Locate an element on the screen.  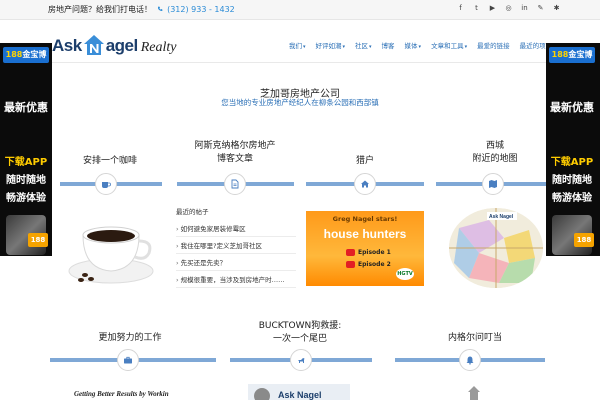
post-link: › 我住在哪里?定义芝加哥社区 is located at coordinates (236, 245).